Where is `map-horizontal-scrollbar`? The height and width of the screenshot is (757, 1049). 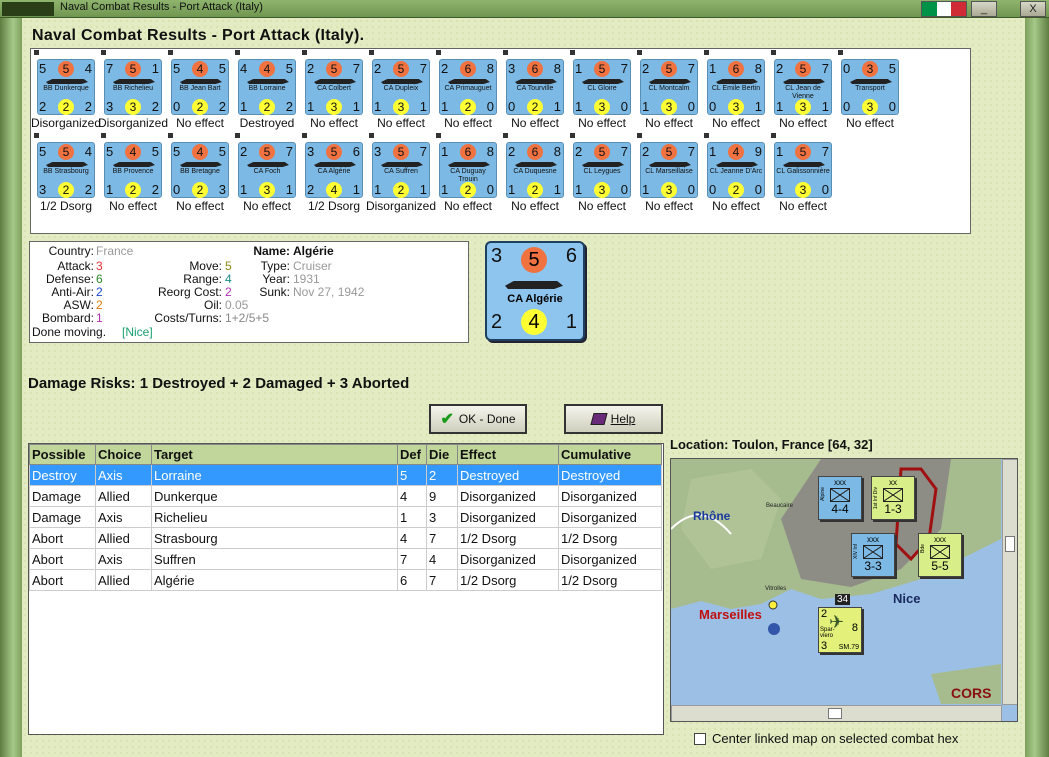 map-horizontal-scrollbar is located at coordinates (836, 713).